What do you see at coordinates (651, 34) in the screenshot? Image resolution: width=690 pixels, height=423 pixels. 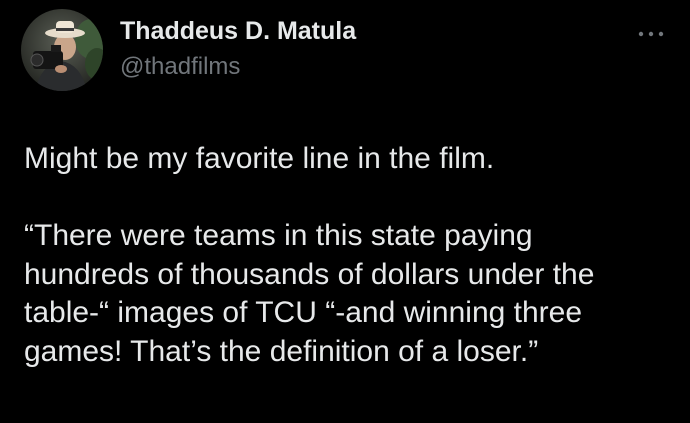 I see `more-options-icon` at bounding box center [651, 34].